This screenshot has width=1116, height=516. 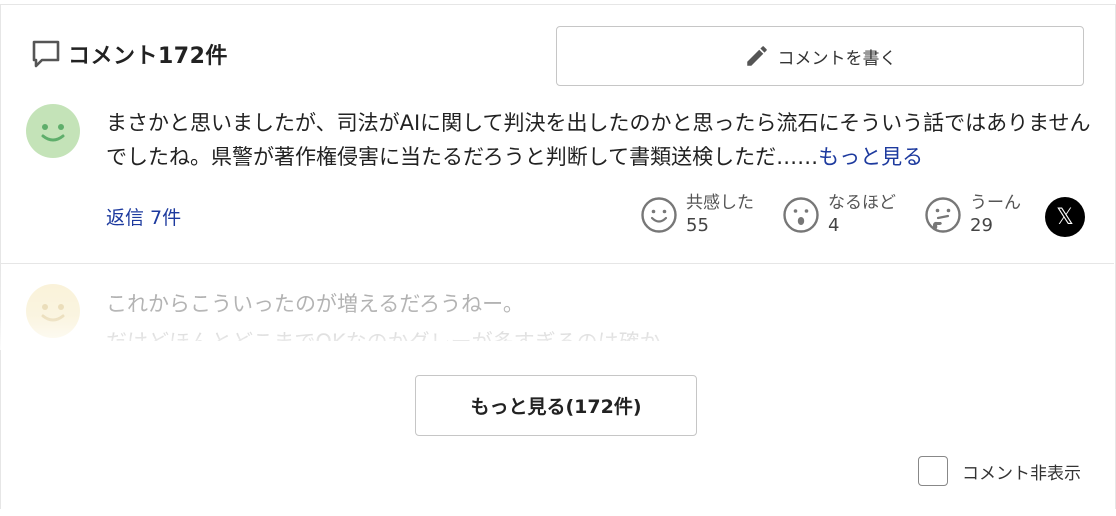 What do you see at coordinates (862, 203) in the screenshot?
I see `reaction-label: なるほど` at bounding box center [862, 203].